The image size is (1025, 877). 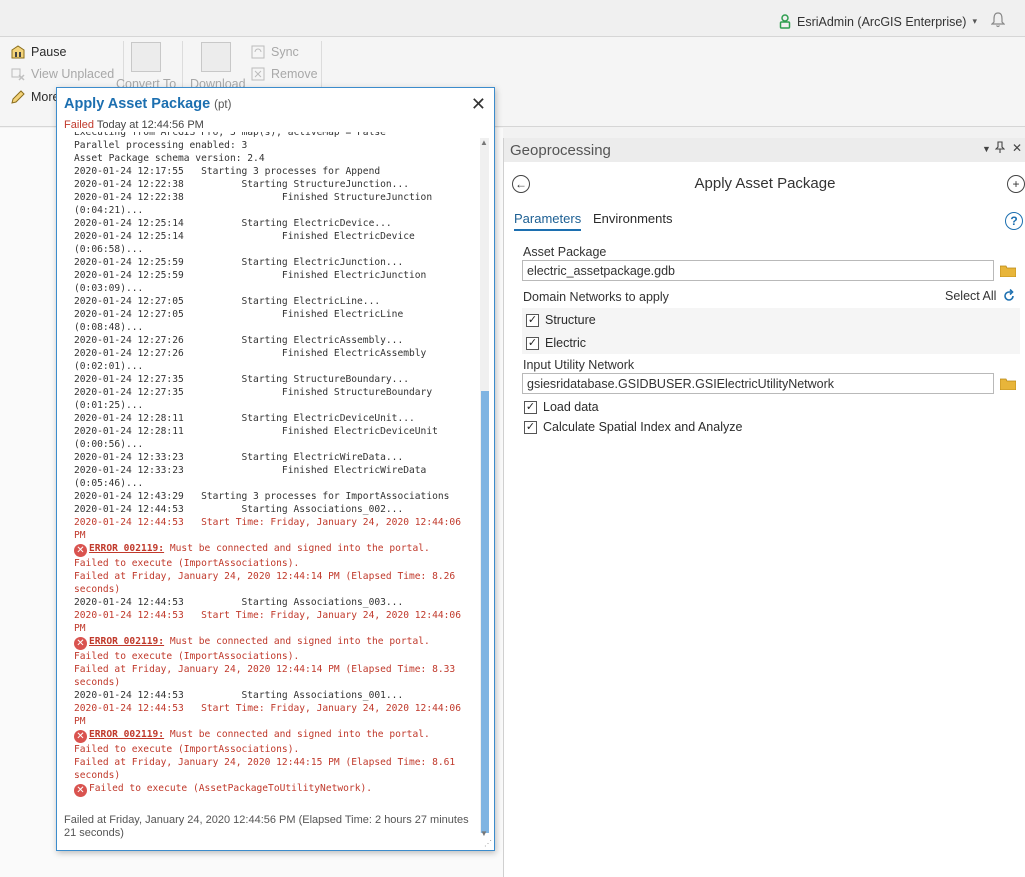 What do you see at coordinates (986, 149) in the screenshot?
I see `pane-options-icon: ▼` at bounding box center [986, 149].